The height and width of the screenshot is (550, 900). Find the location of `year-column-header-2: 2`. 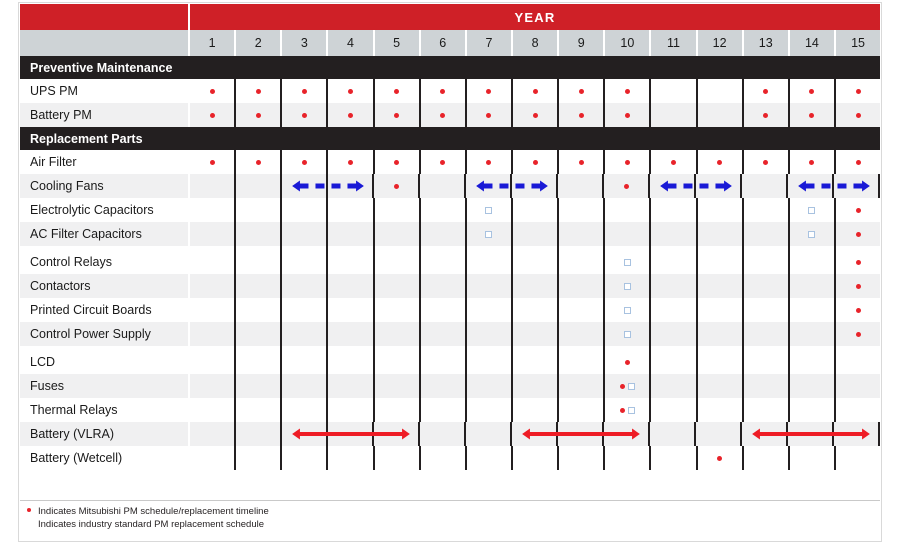

year-column-header-2: 2 is located at coordinates (259, 43).